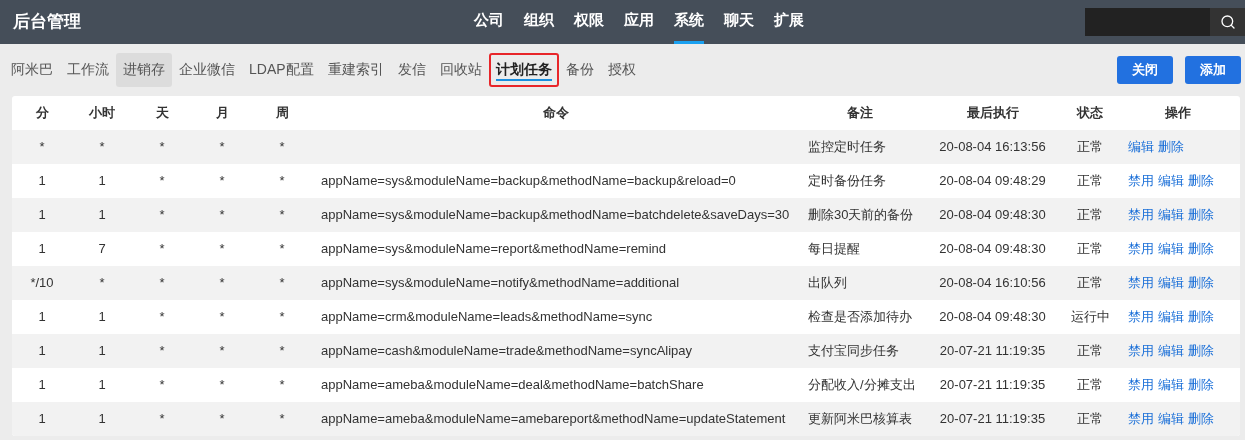  What do you see at coordinates (847, 147) in the screenshot?
I see `table-cell: 监控定时任务` at bounding box center [847, 147].